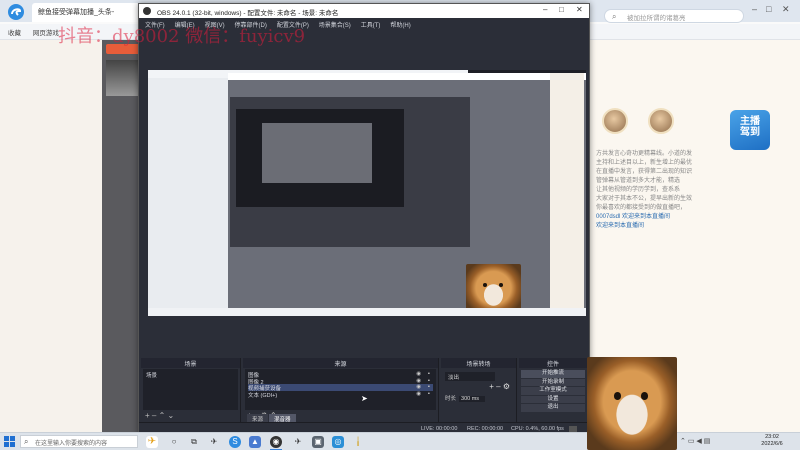  Describe the element at coordinates (367, 312) in the screenshot. I see `captured-taskbar` at that location.